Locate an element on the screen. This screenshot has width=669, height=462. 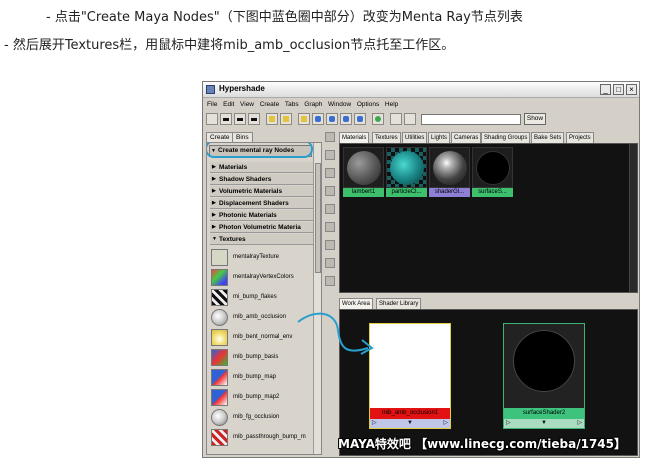
tab-bake-sets: Bake Sets is located at coordinates (548, 137).